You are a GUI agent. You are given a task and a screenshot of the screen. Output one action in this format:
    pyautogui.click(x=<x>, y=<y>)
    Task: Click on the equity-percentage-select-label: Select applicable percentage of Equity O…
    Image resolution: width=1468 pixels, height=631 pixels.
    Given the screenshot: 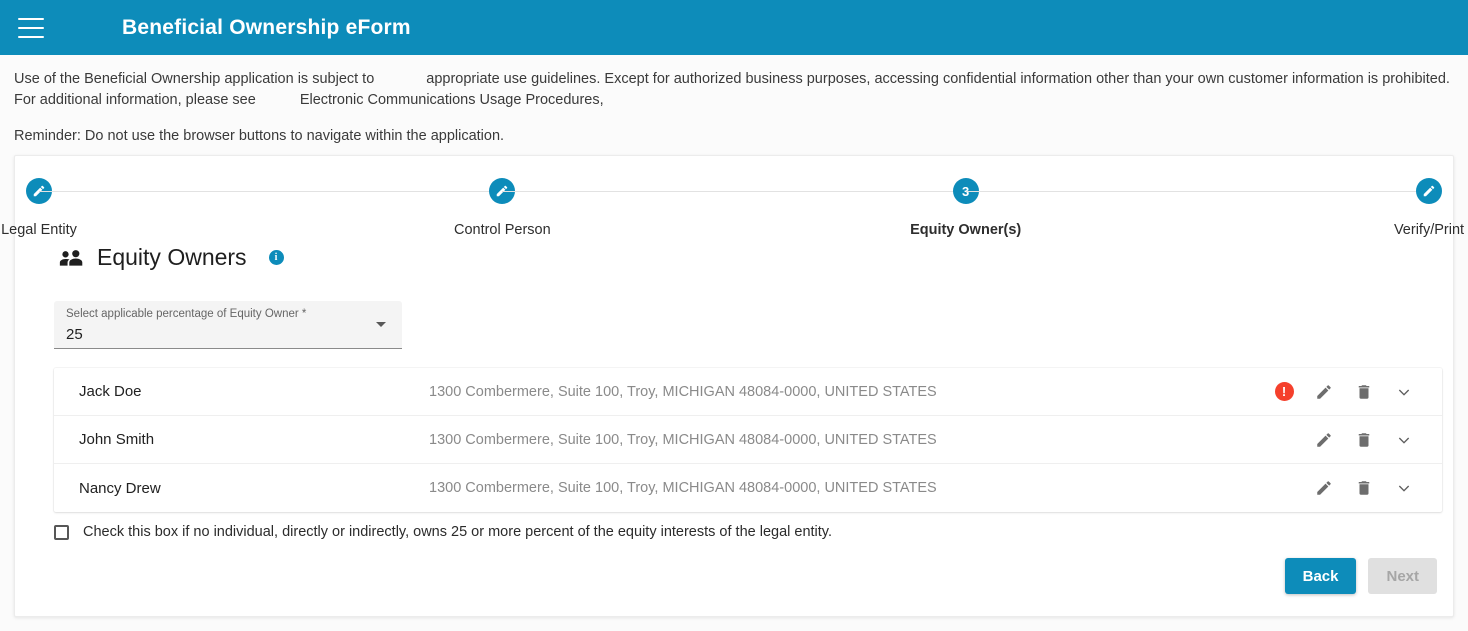 What is the action you would take?
    pyautogui.click(x=186, y=314)
    